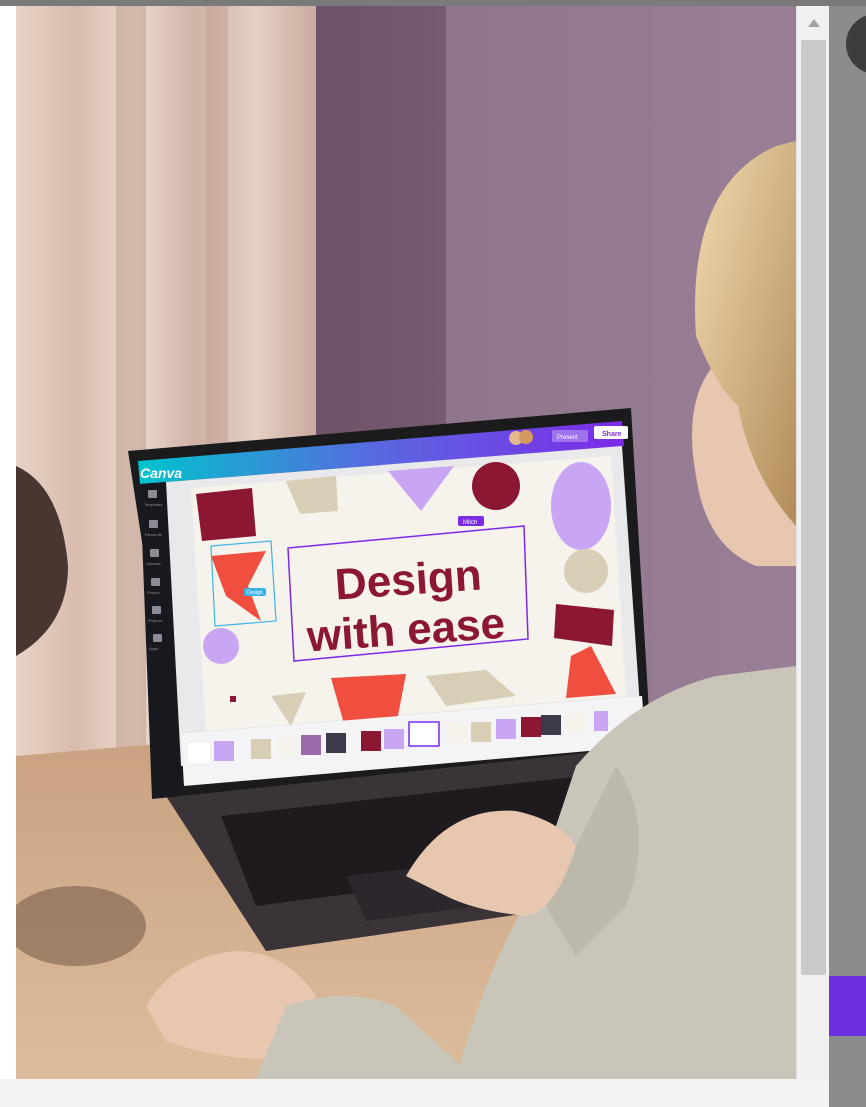 This screenshot has height=1107, width=866. I want to click on sidebar-photos-icon, so click(155, 582).